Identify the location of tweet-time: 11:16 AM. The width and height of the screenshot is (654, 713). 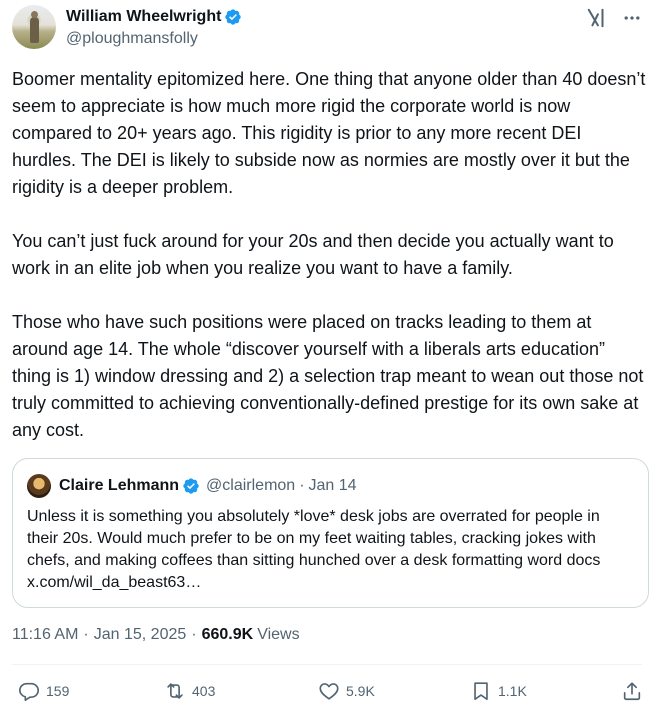
(45, 635).